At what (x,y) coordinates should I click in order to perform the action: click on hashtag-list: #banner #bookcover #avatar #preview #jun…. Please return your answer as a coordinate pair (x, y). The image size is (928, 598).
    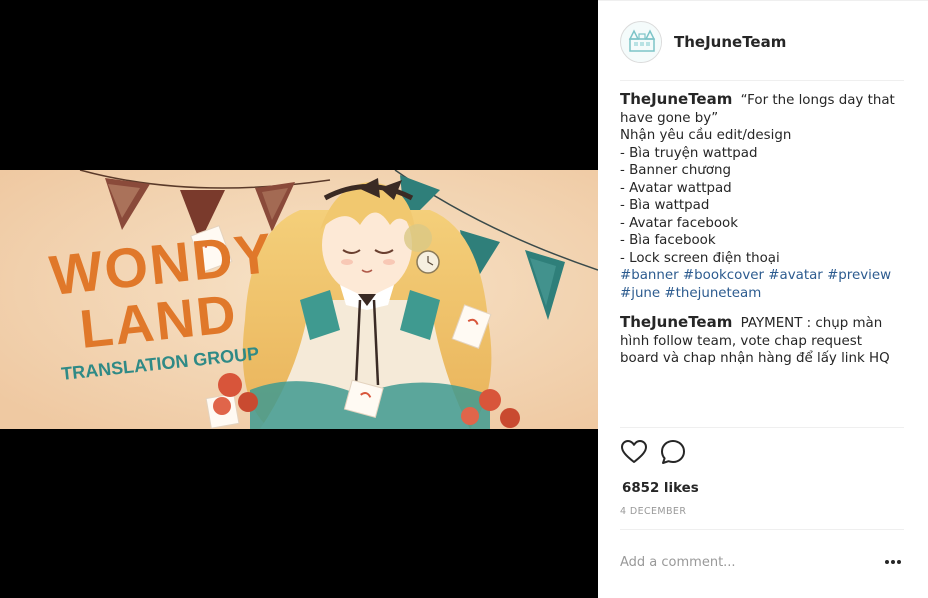
    Looking at the image, I should click on (762, 284).